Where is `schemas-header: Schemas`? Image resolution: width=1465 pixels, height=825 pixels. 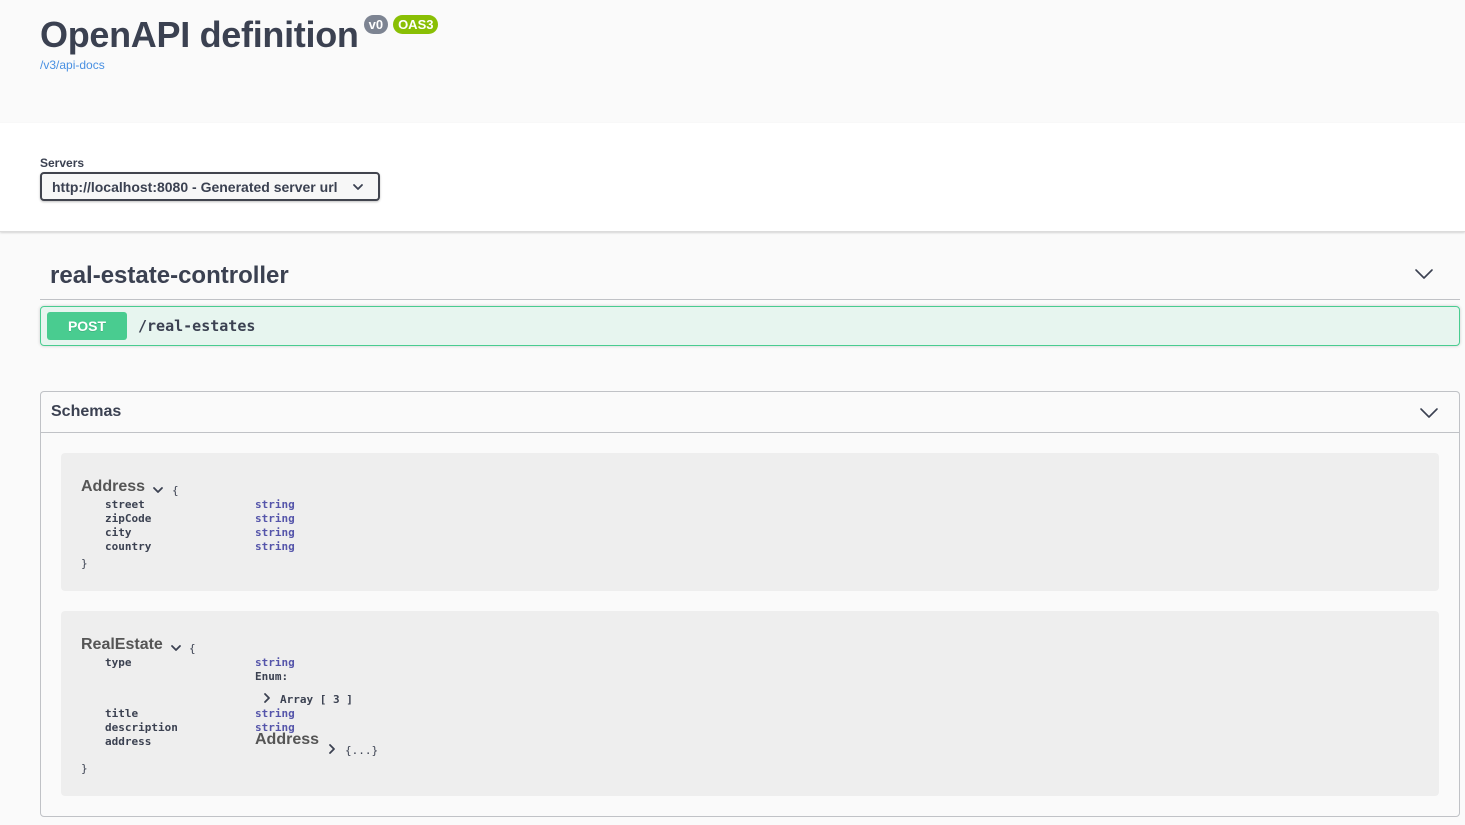 schemas-header: Schemas is located at coordinates (750, 412).